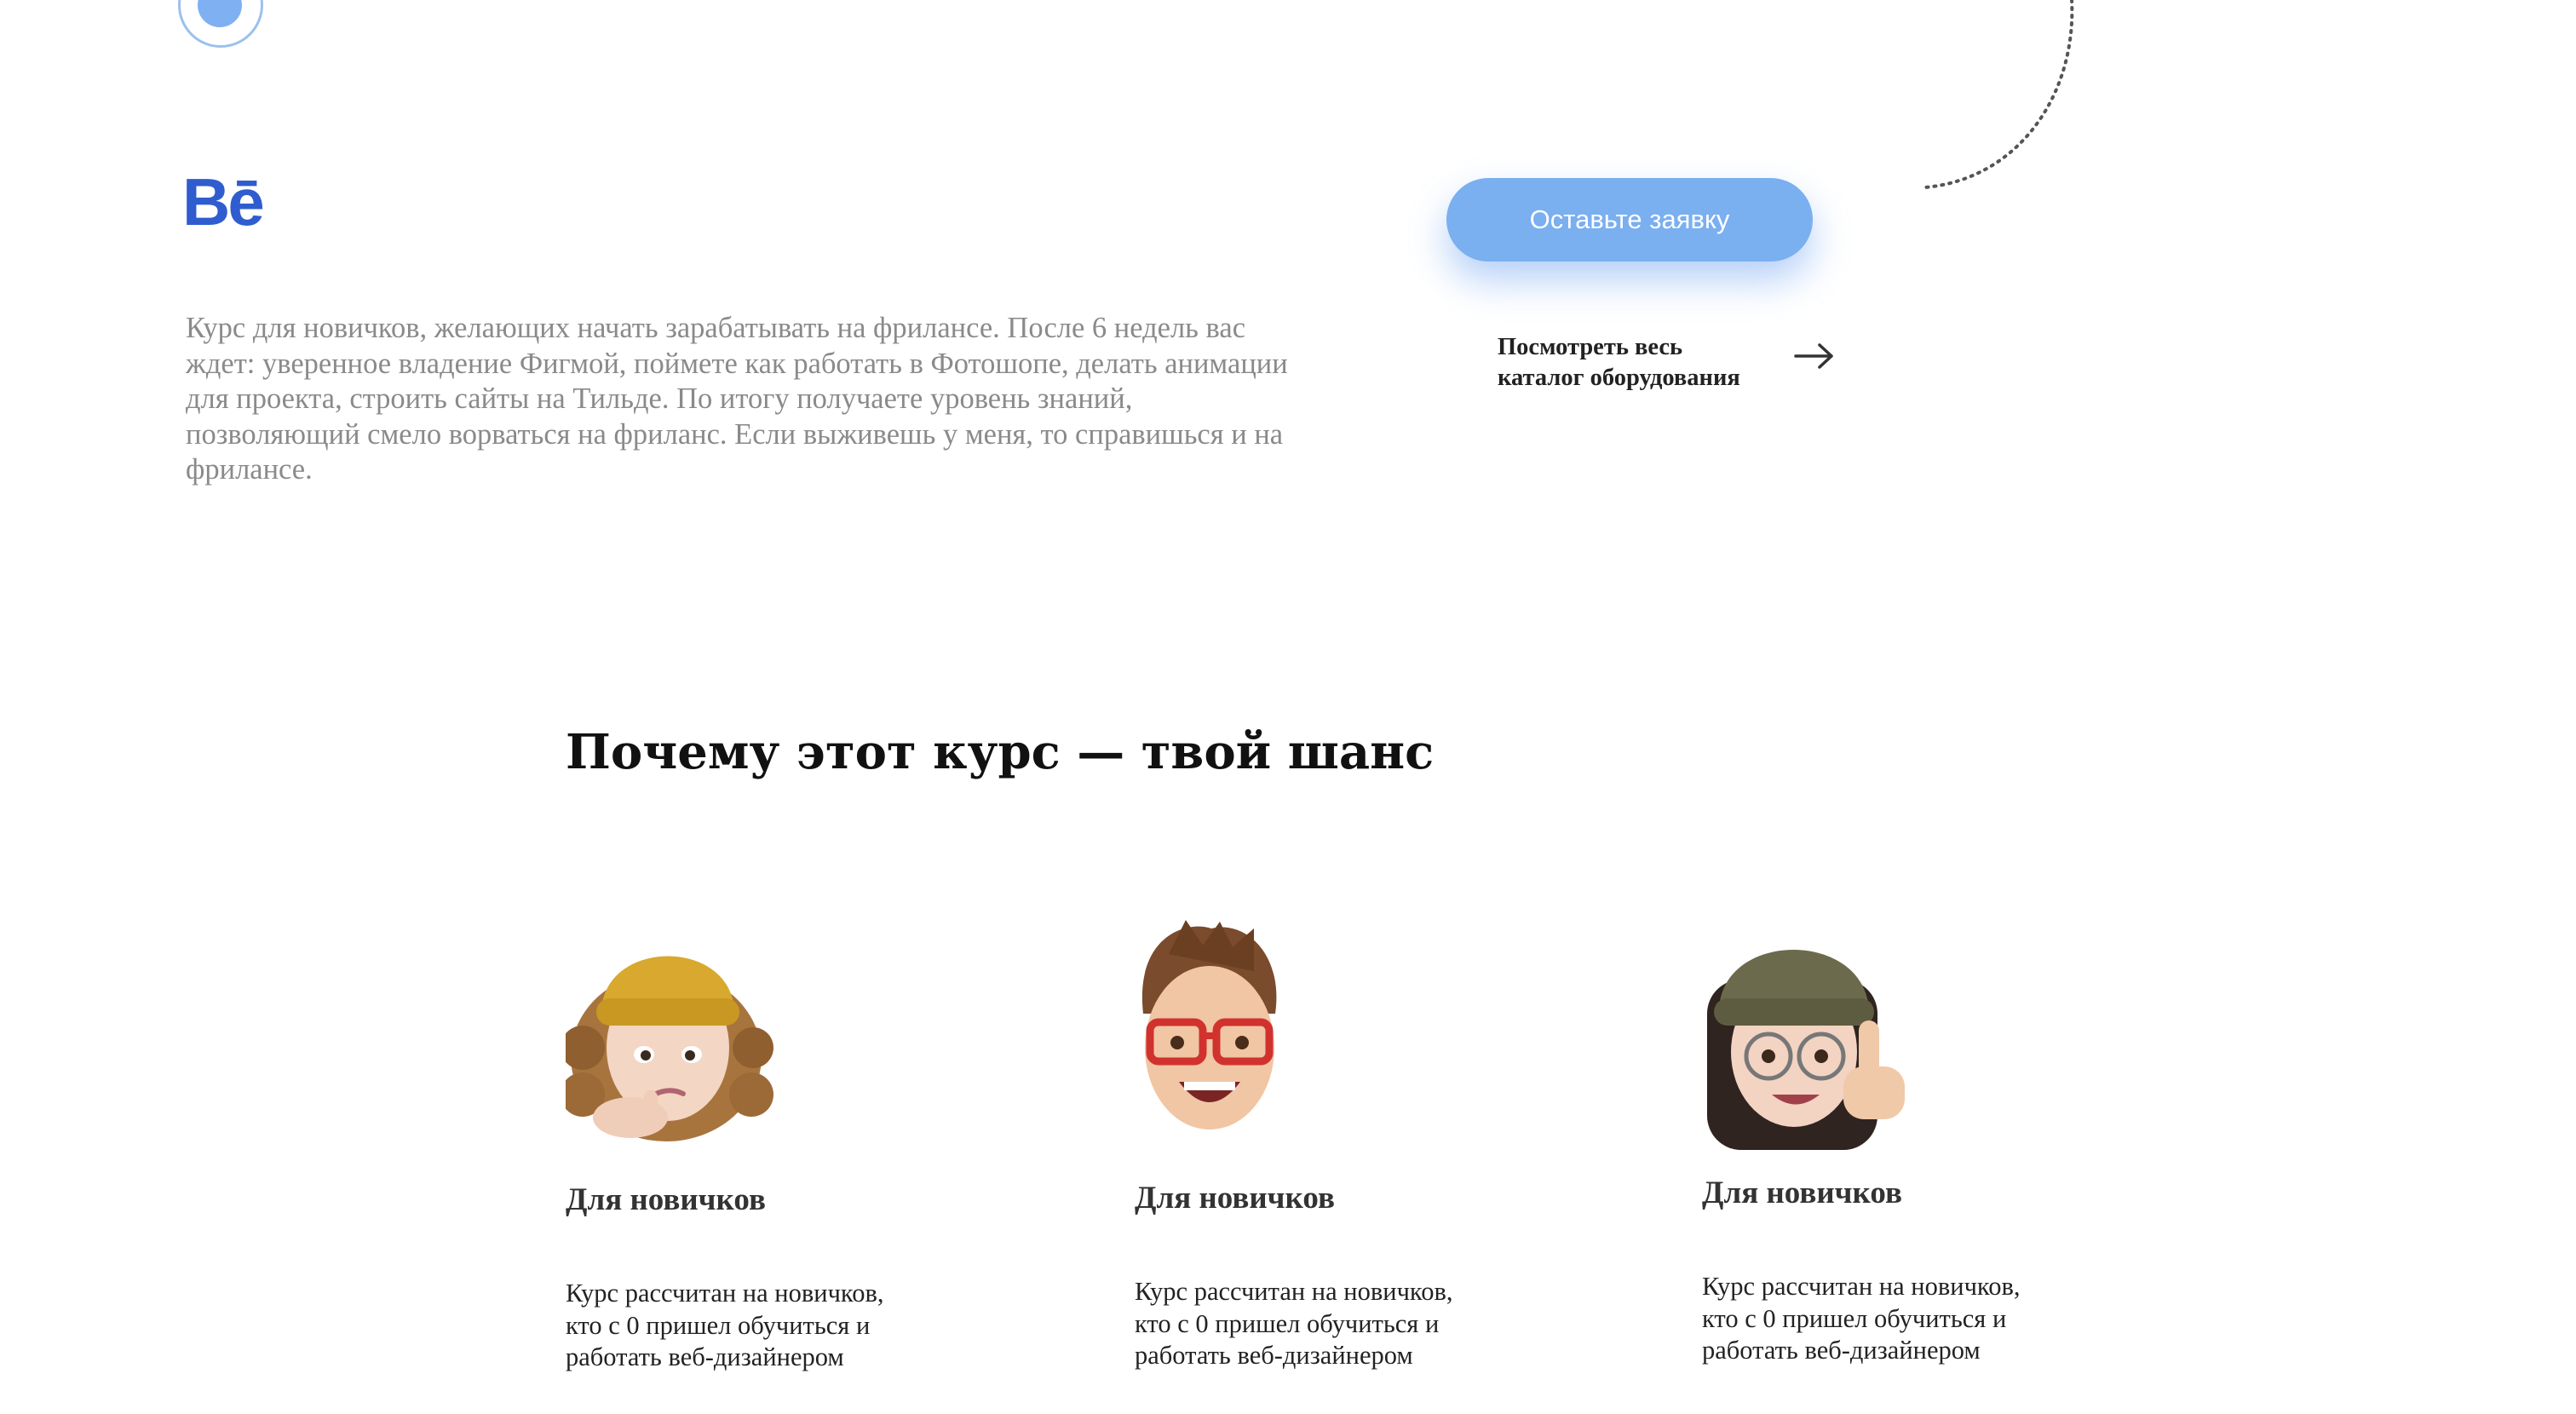  I want to click on dotted-arc-decoration, so click(1999, 94).